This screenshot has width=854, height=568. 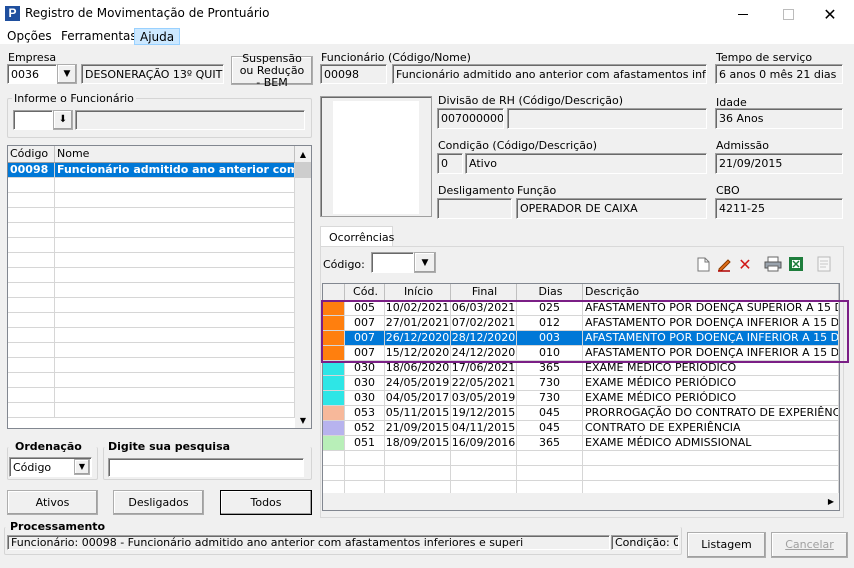 I want to click on ativos-button: Ativos, so click(x=52, y=502).